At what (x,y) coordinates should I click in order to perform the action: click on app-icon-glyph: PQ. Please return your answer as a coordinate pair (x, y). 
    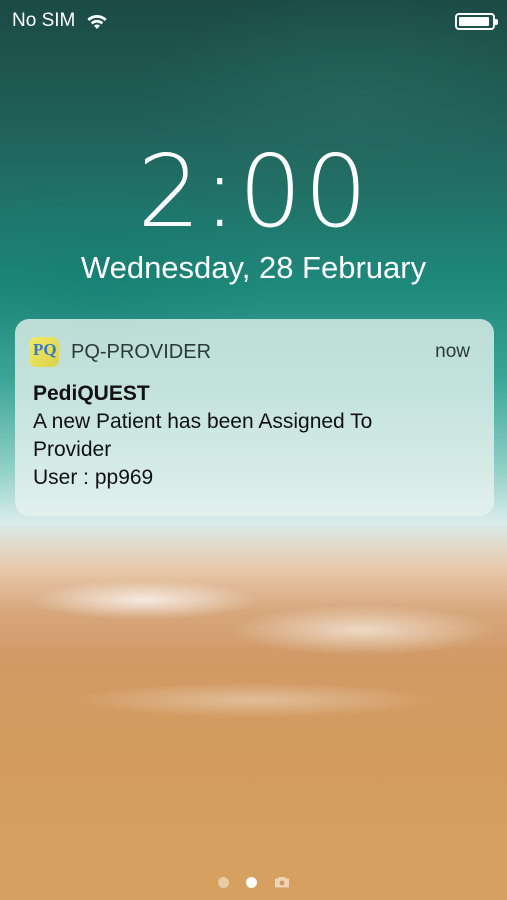
    Looking at the image, I should click on (45, 349).